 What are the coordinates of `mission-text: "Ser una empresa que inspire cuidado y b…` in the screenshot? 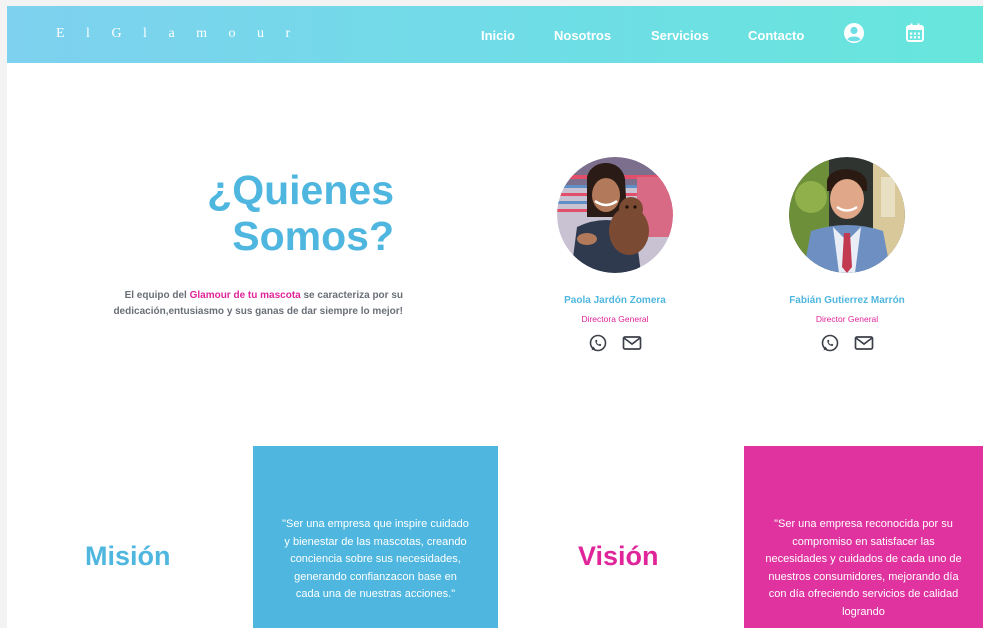 It's located at (375, 559).